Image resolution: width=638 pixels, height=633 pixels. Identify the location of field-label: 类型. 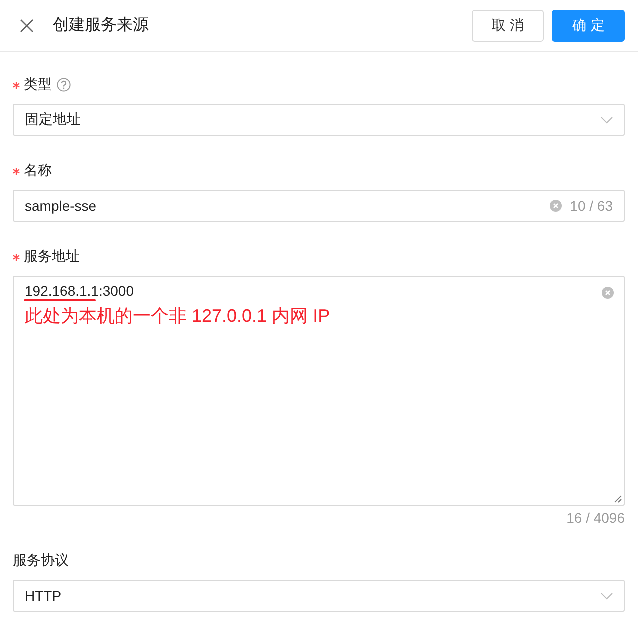
(38, 85).